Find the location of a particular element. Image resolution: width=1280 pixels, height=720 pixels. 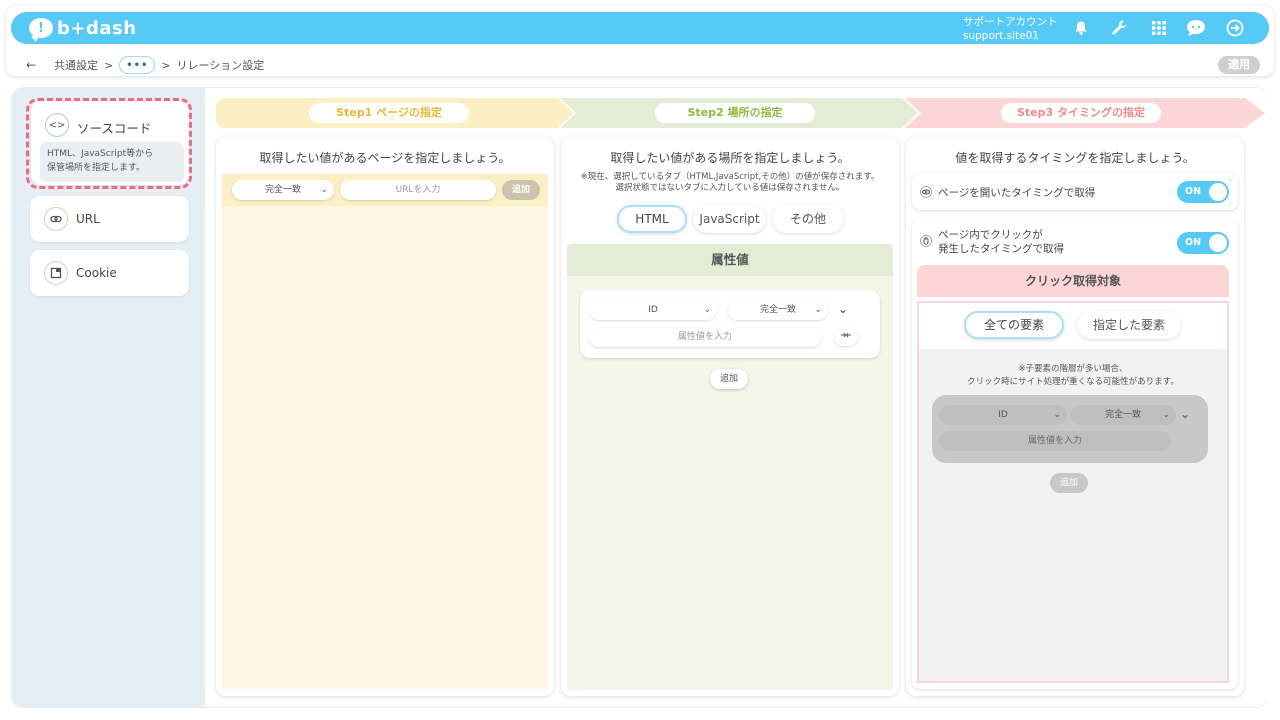

account-name: サポートアカウント is located at coordinates (1010, 22).